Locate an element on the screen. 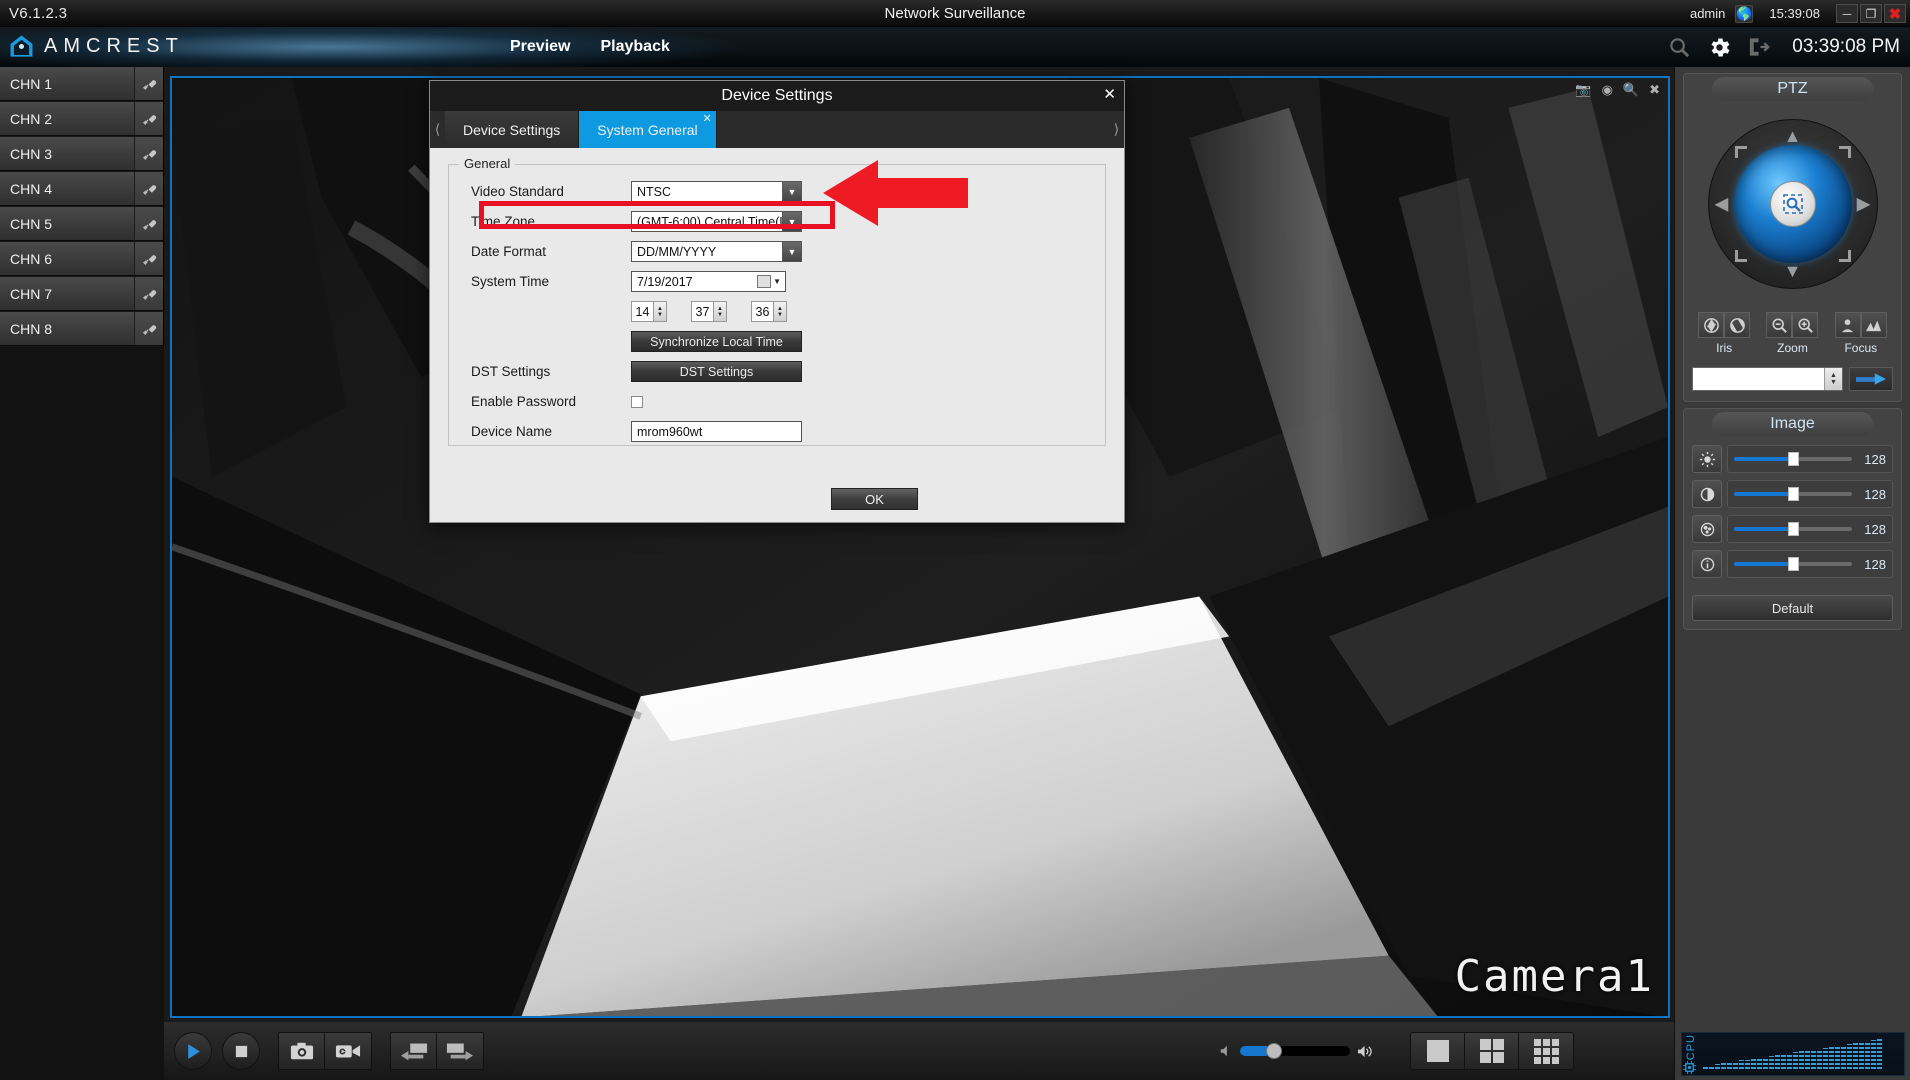 Image resolution: width=1910 pixels, height=1080 pixels. record-button is located at coordinates (348, 1051).